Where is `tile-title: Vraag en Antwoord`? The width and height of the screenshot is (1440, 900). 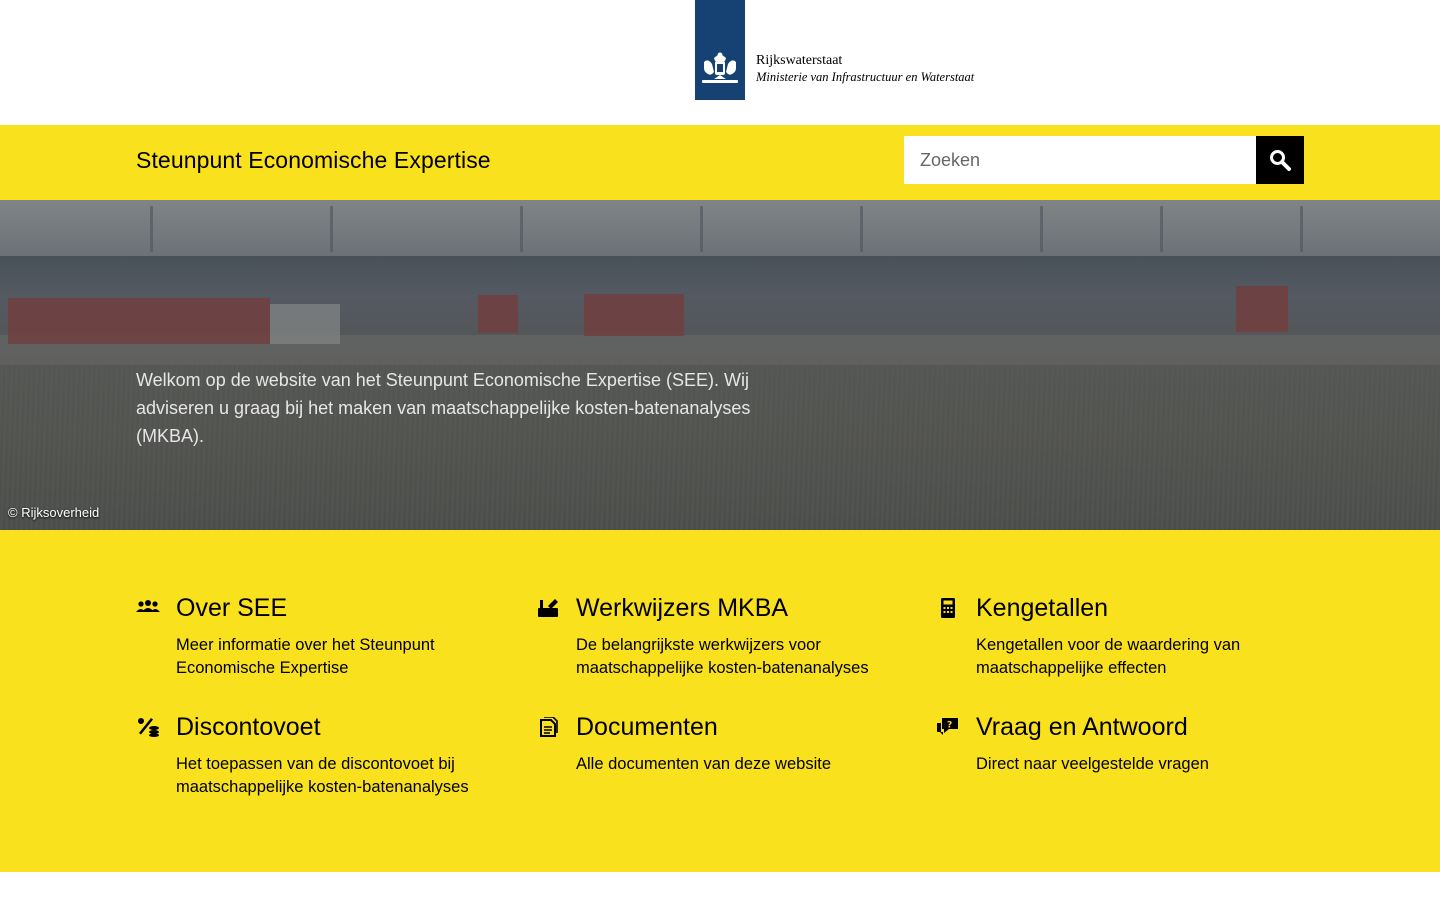 tile-title: Vraag en Antwoord is located at coordinates (1082, 727).